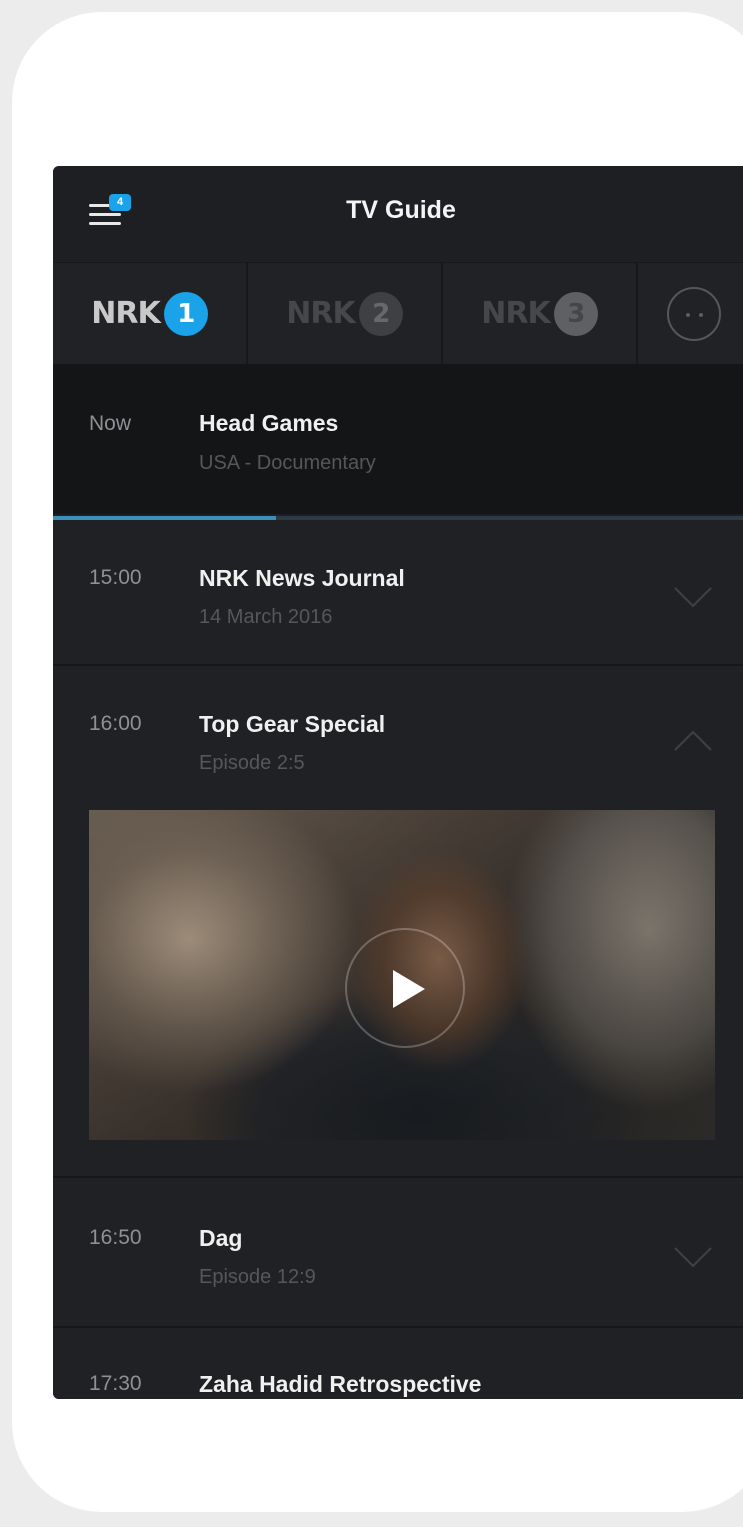 The image size is (743, 1527). I want to click on row-subtitle: Episode 12:9, so click(257, 1277).